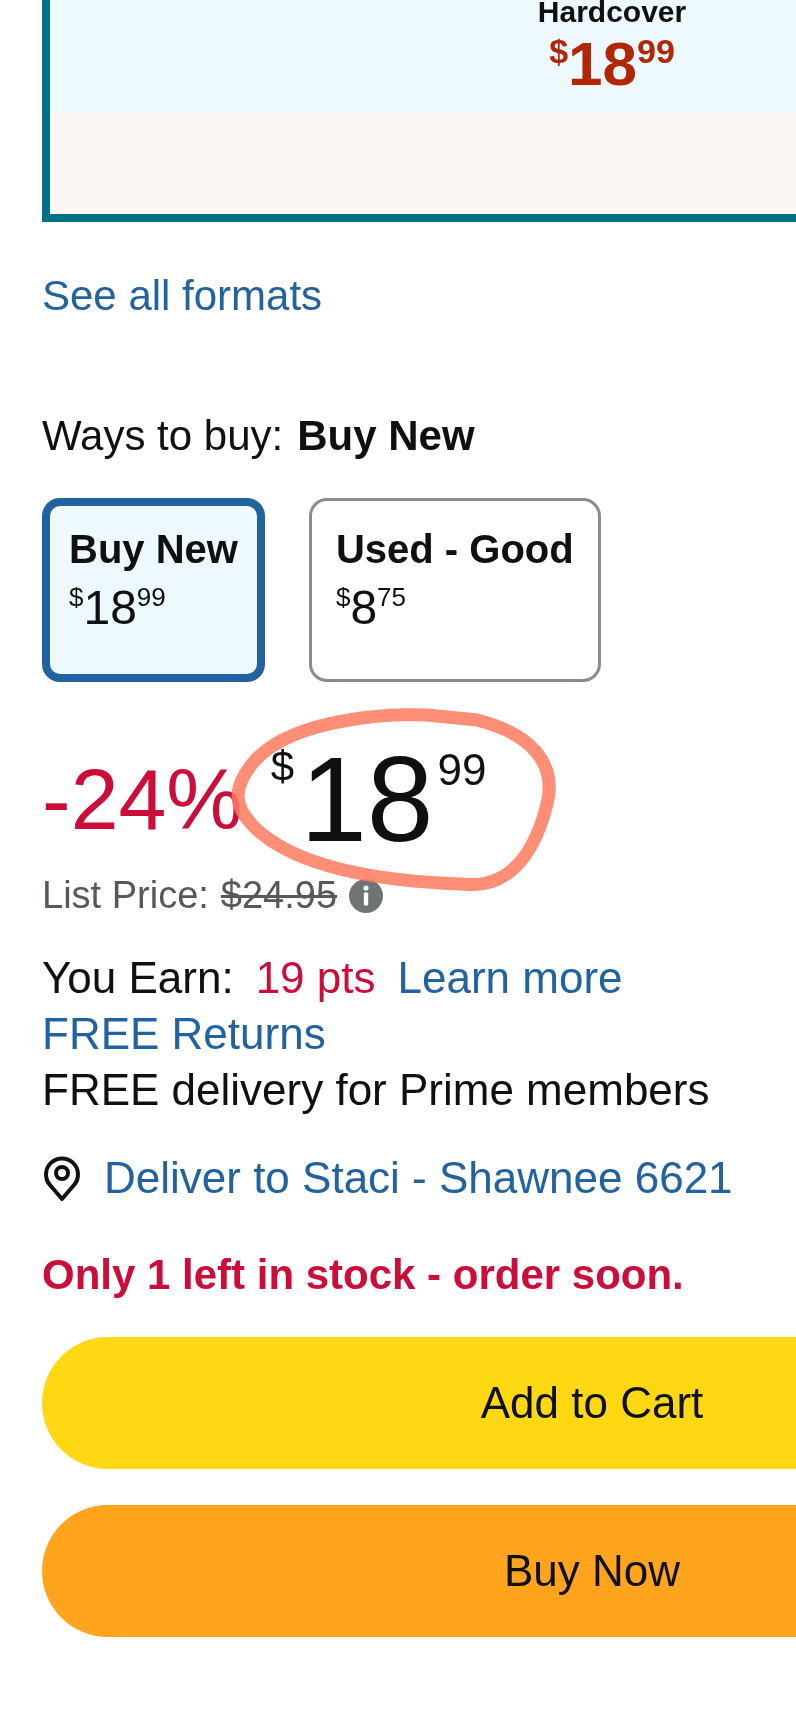 The width and height of the screenshot is (796, 1725). Describe the element at coordinates (366, 895) in the screenshot. I see `info-icon` at that location.